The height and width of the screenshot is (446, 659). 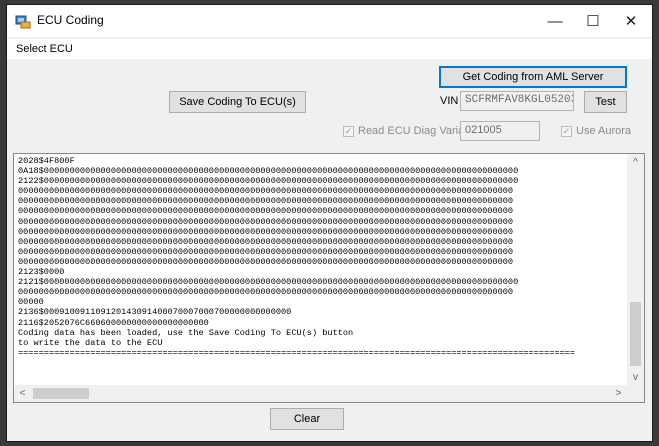 I want to click on read-ecu-diag-variant-label: Read ECU Diag Variant, so click(x=416, y=131).